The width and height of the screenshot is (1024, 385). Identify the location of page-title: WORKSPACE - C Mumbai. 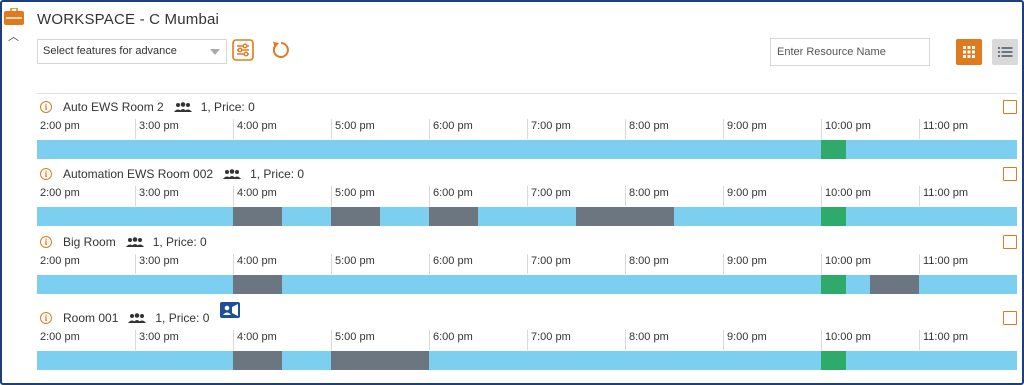
(128, 19).